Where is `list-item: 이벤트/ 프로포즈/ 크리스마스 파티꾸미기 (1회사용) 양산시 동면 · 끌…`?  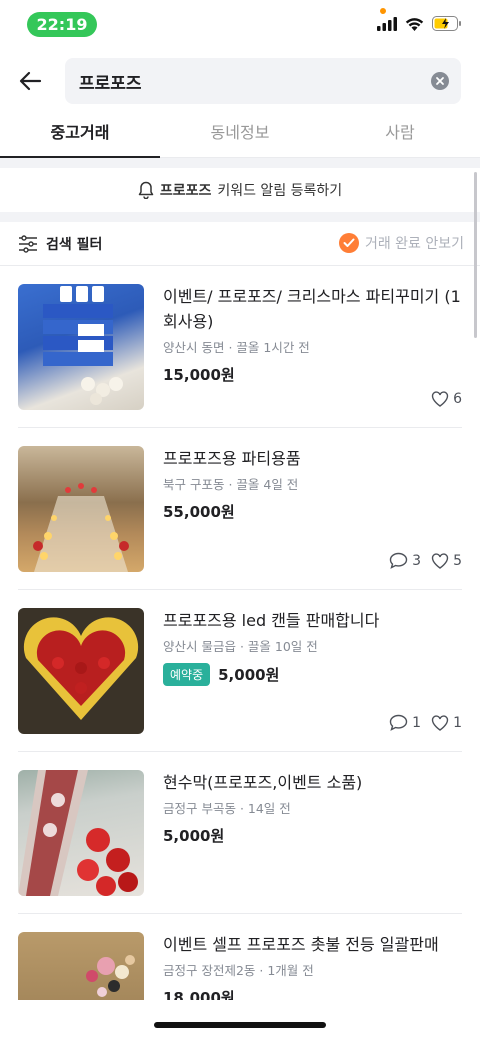 list-item: 이벤트/ 프로포즈/ 크리스마스 파티꾸미기 (1회사용) 양산시 동면 · 끌… is located at coordinates (240, 347).